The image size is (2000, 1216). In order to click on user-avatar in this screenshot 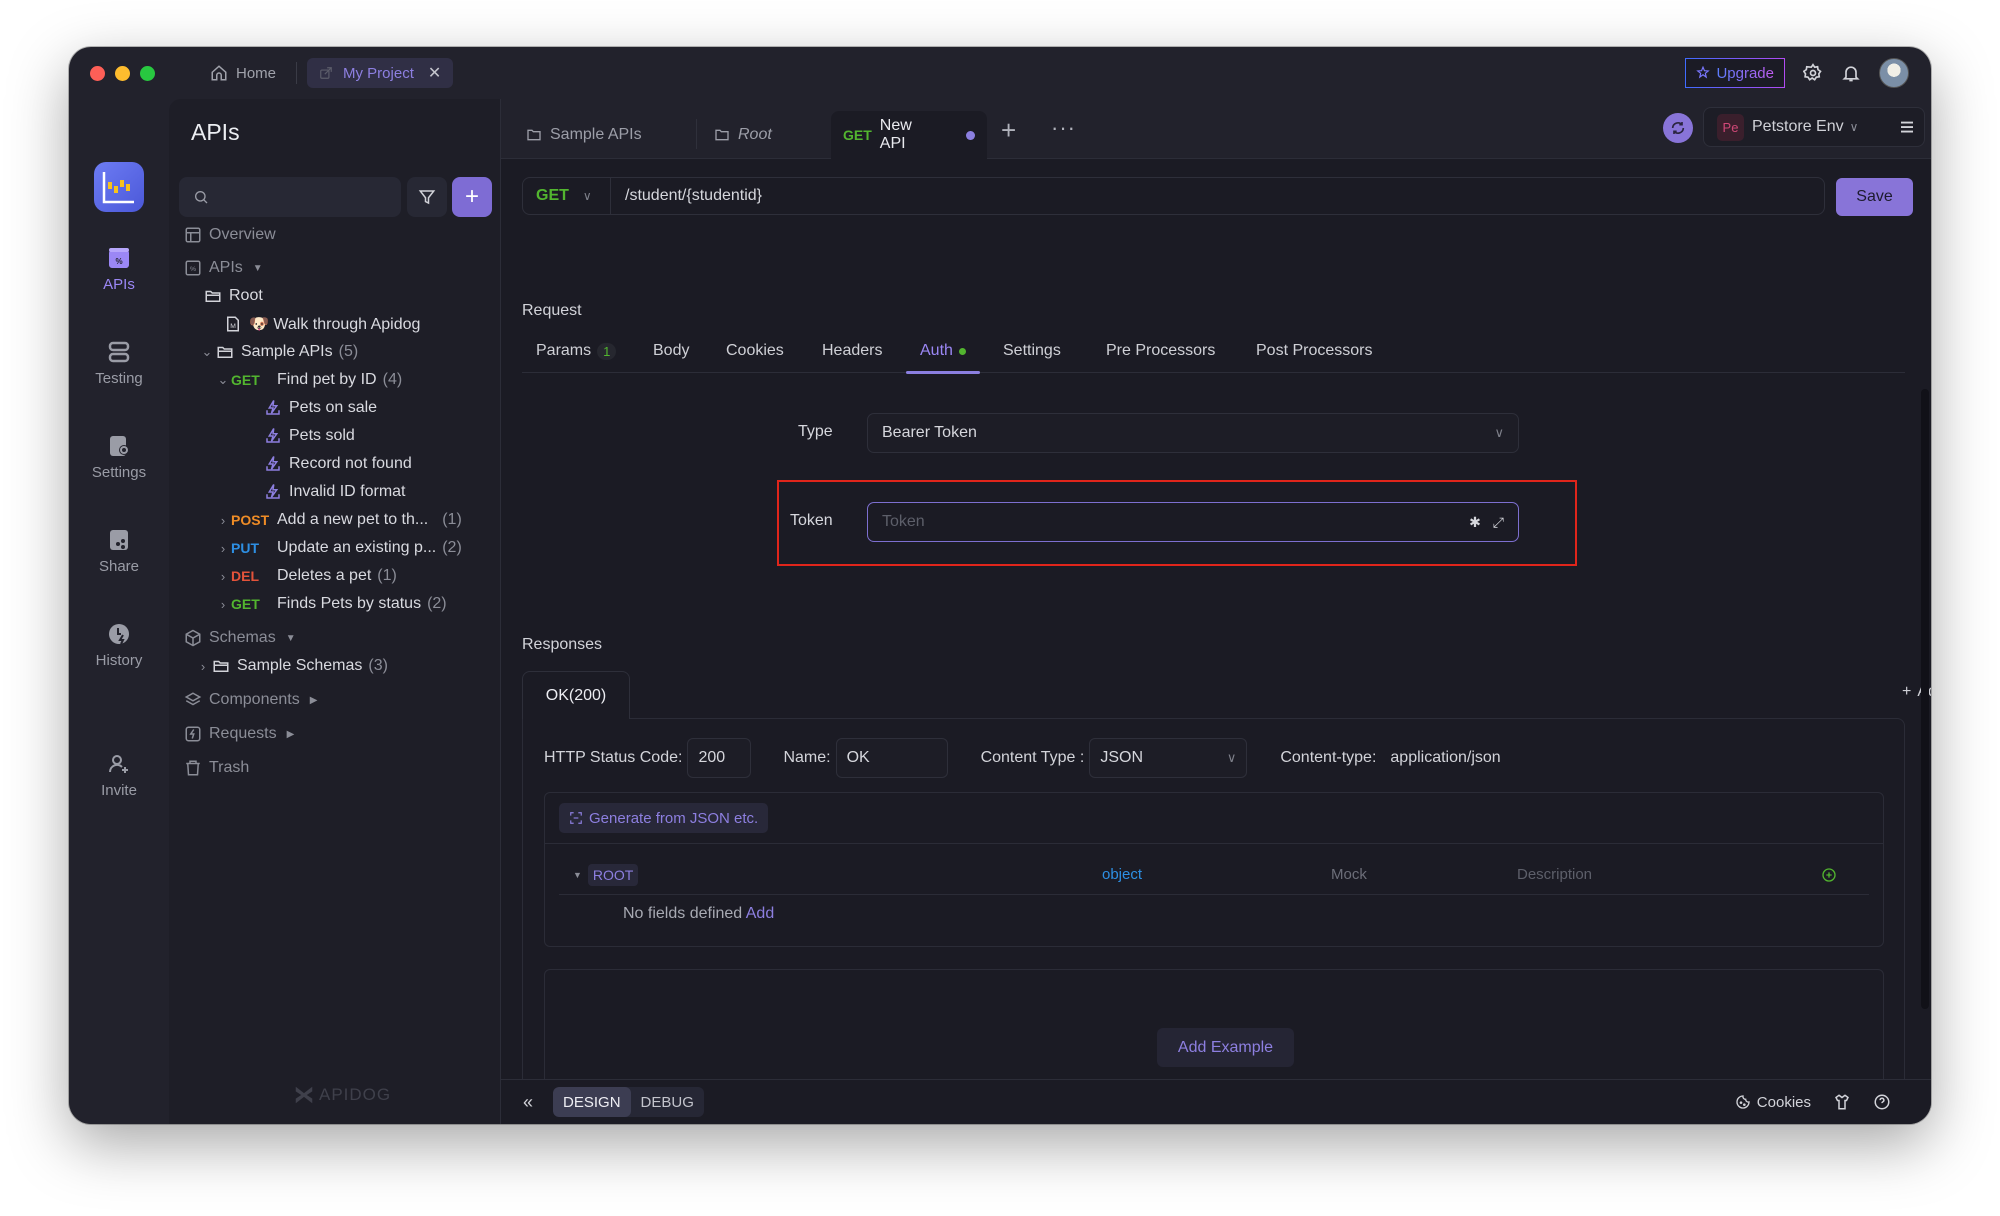, I will do `click(1894, 73)`.